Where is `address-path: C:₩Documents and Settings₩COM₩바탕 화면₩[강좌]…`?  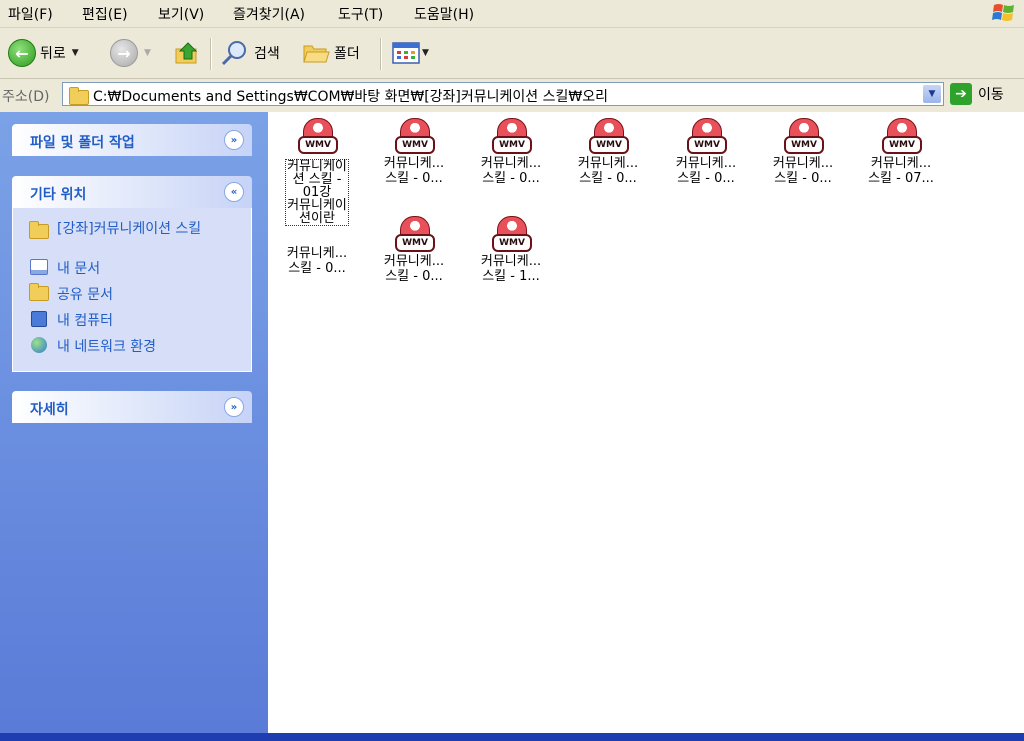
address-path: C:₩Documents and Settings₩COM₩바탕 화면₩[강좌]… is located at coordinates (350, 97).